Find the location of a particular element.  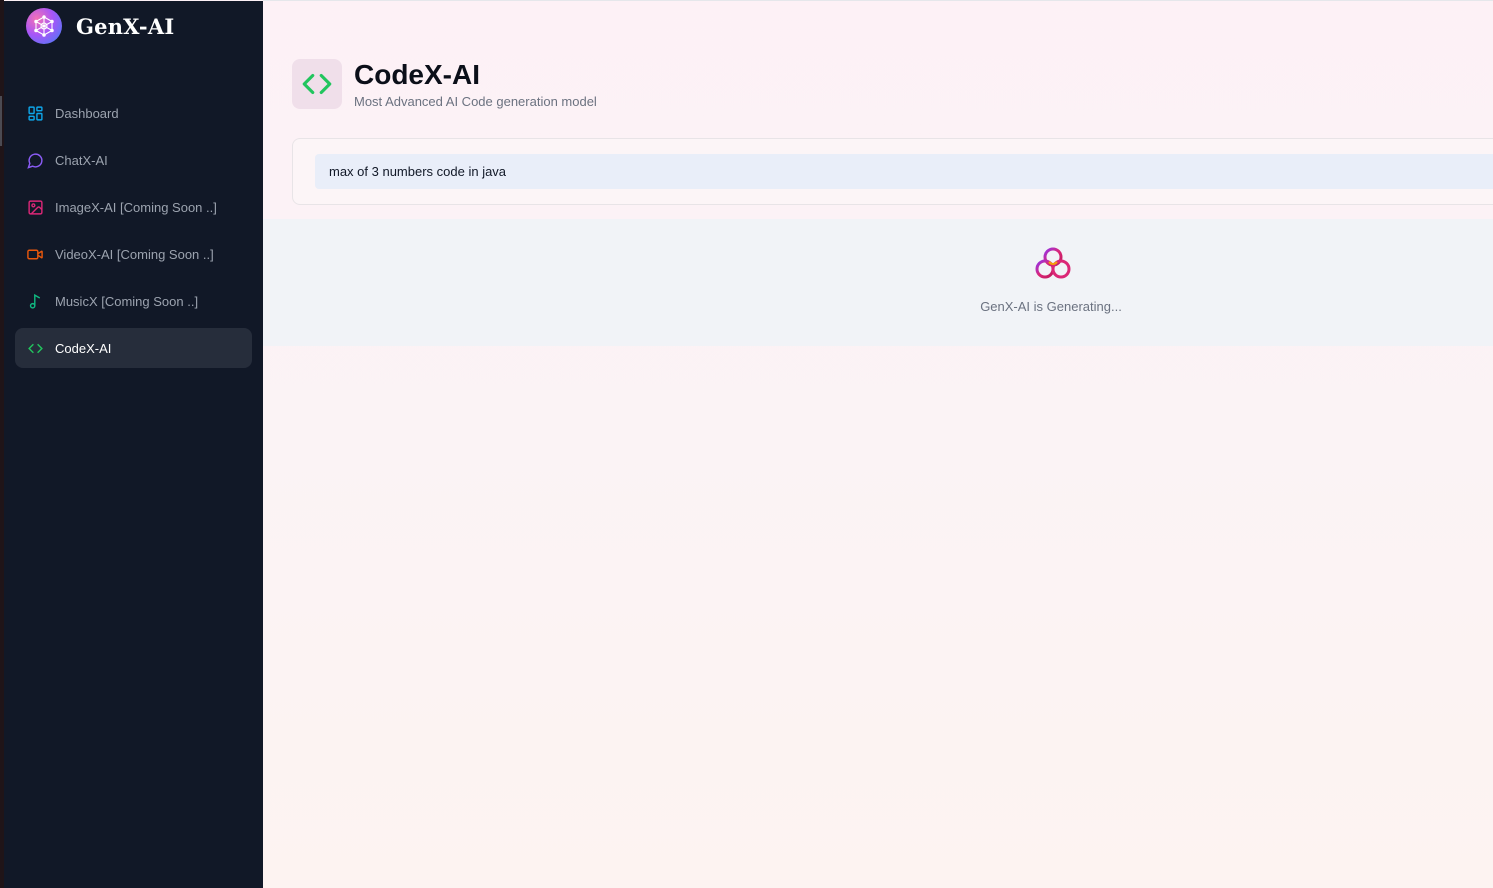

top-divider is located at coordinates (878, 0).